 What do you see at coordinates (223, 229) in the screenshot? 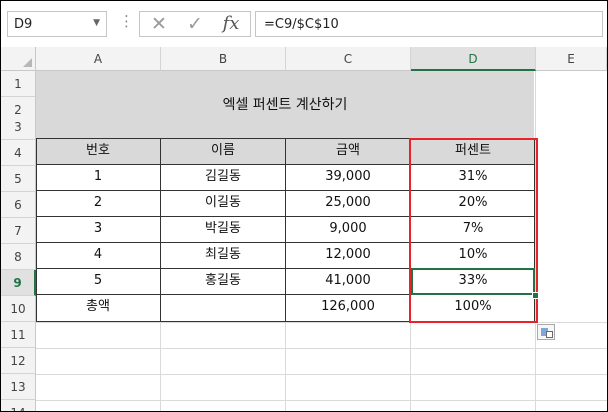
I see `table-cell: 박길동` at bounding box center [223, 229].